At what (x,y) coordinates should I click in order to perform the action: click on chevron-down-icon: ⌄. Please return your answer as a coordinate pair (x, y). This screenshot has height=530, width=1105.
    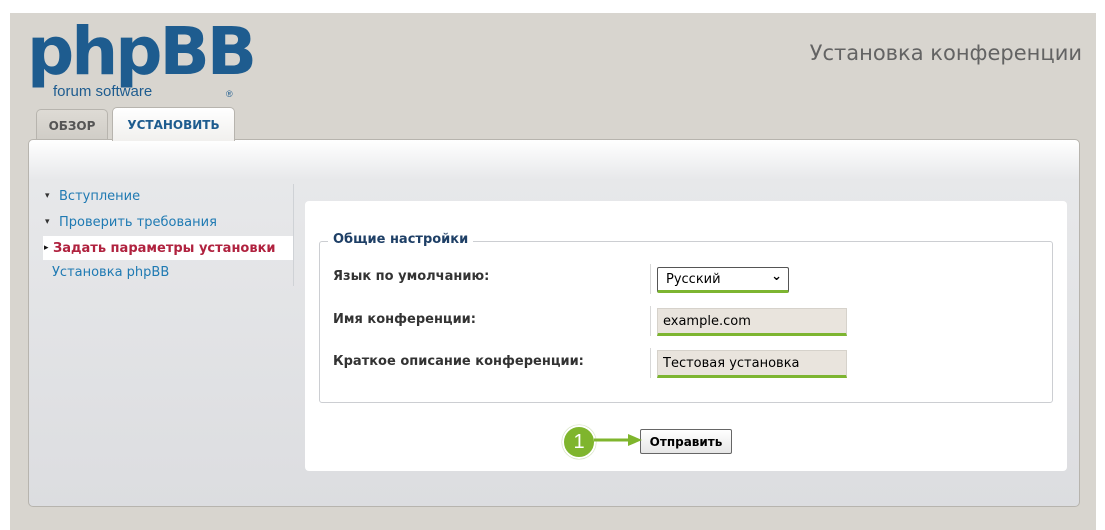
    Looking at the image, I should click on (776, 276).